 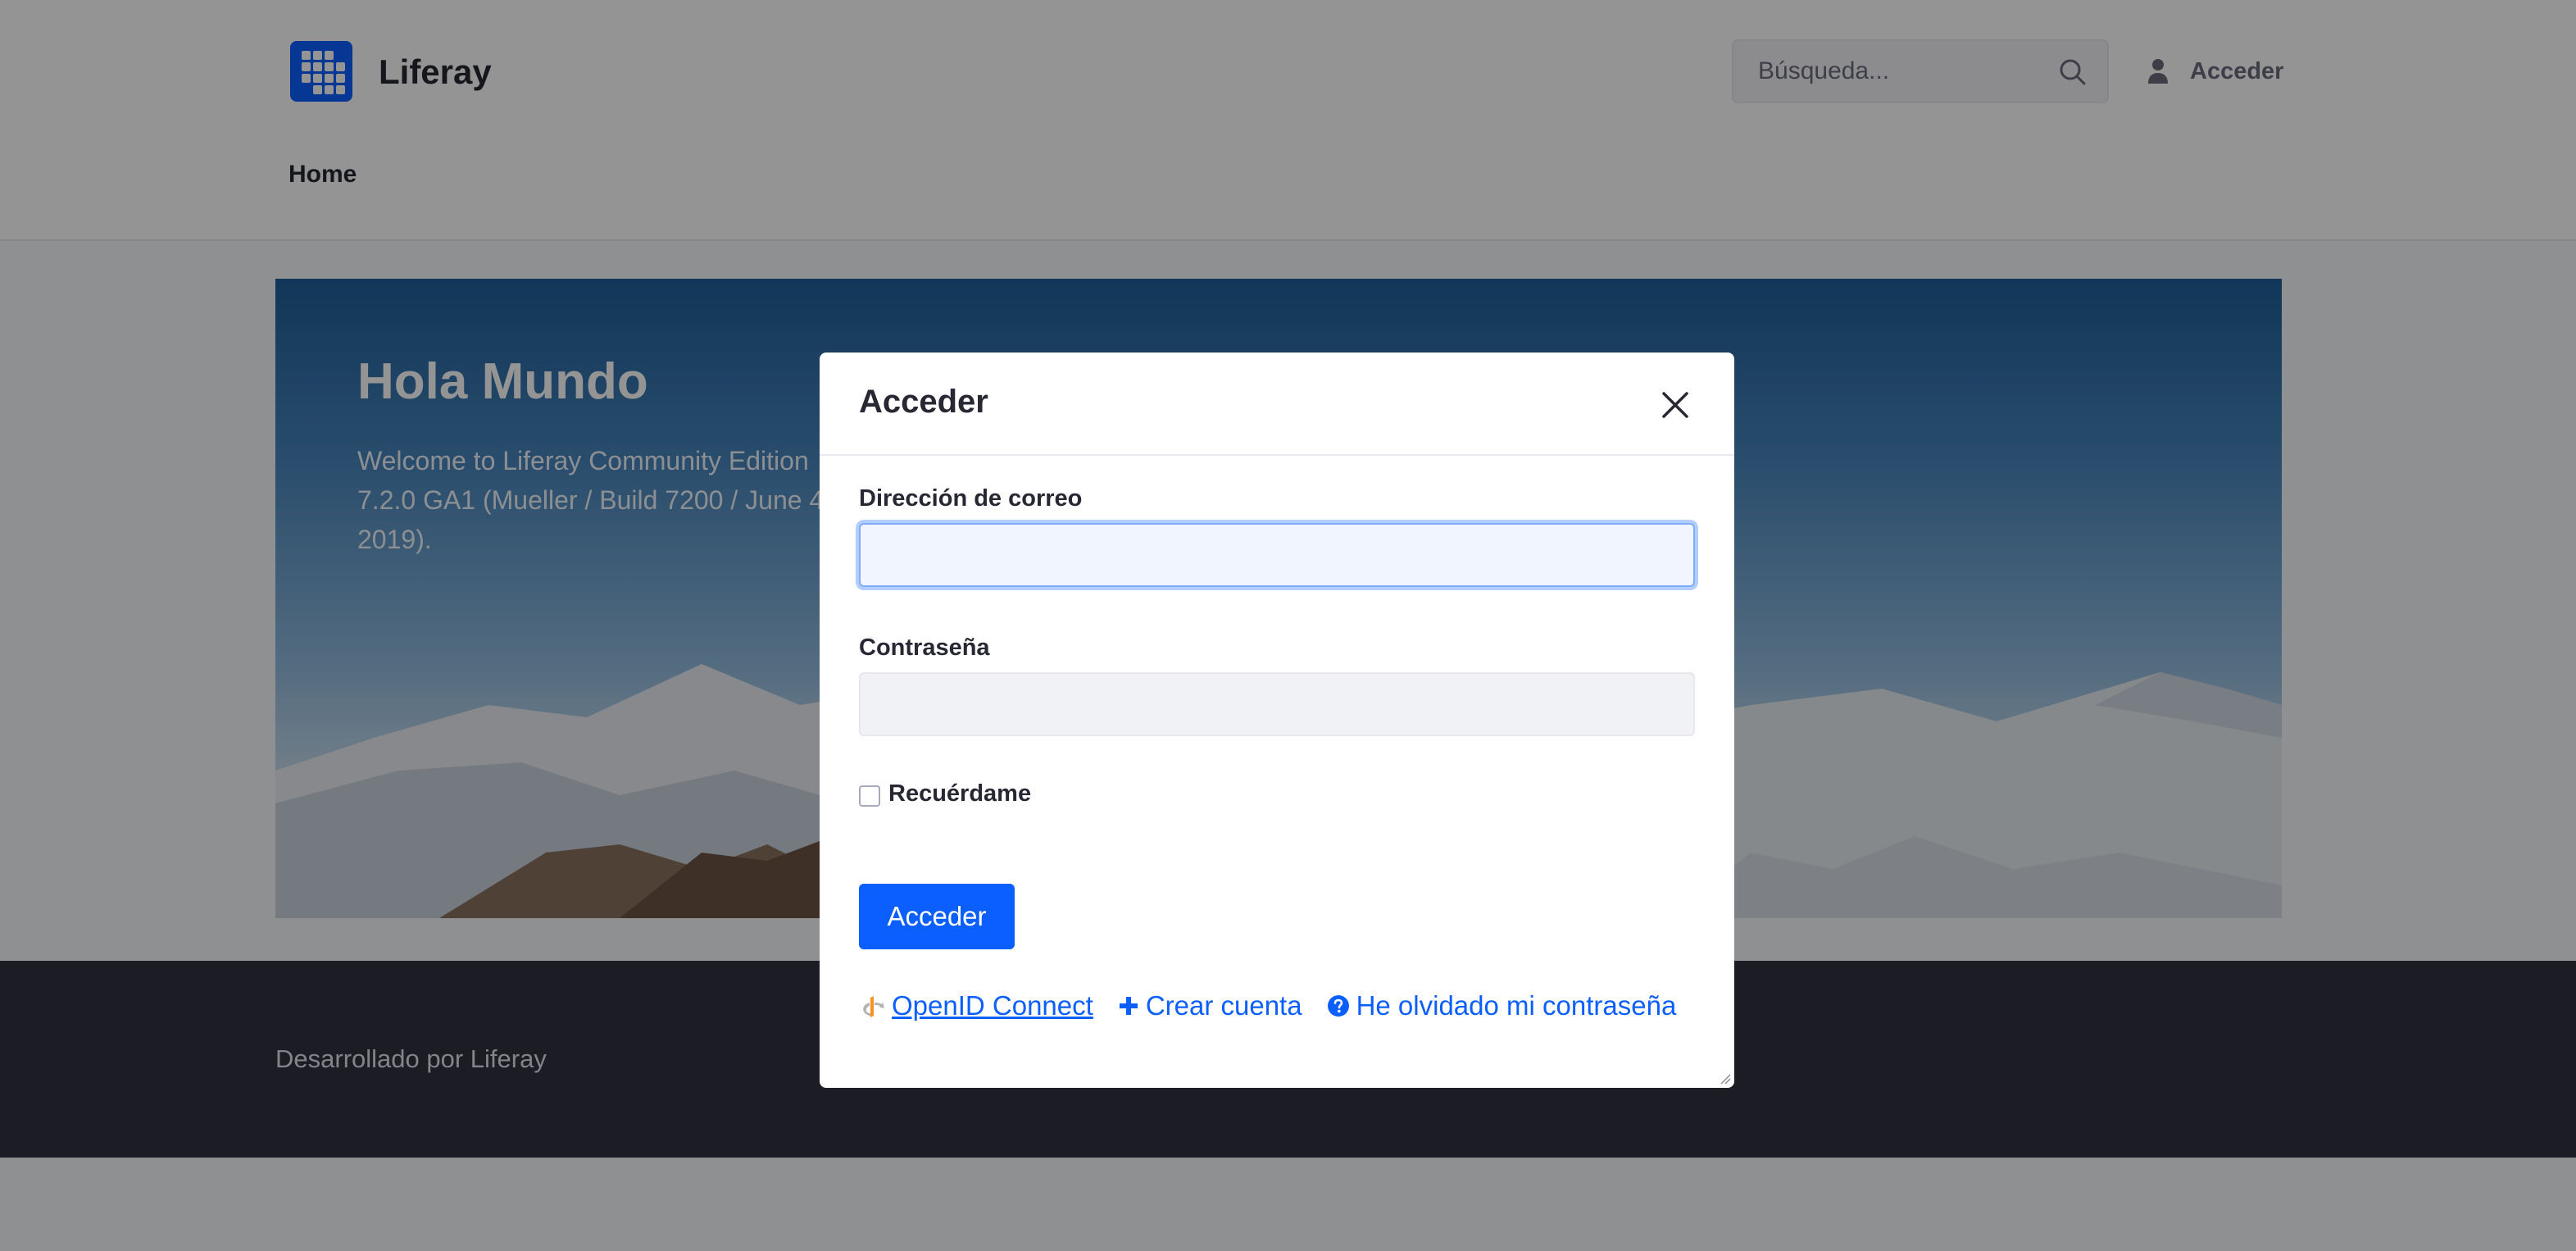 I want to click on openid-icon, so click(x=873, y=1006).